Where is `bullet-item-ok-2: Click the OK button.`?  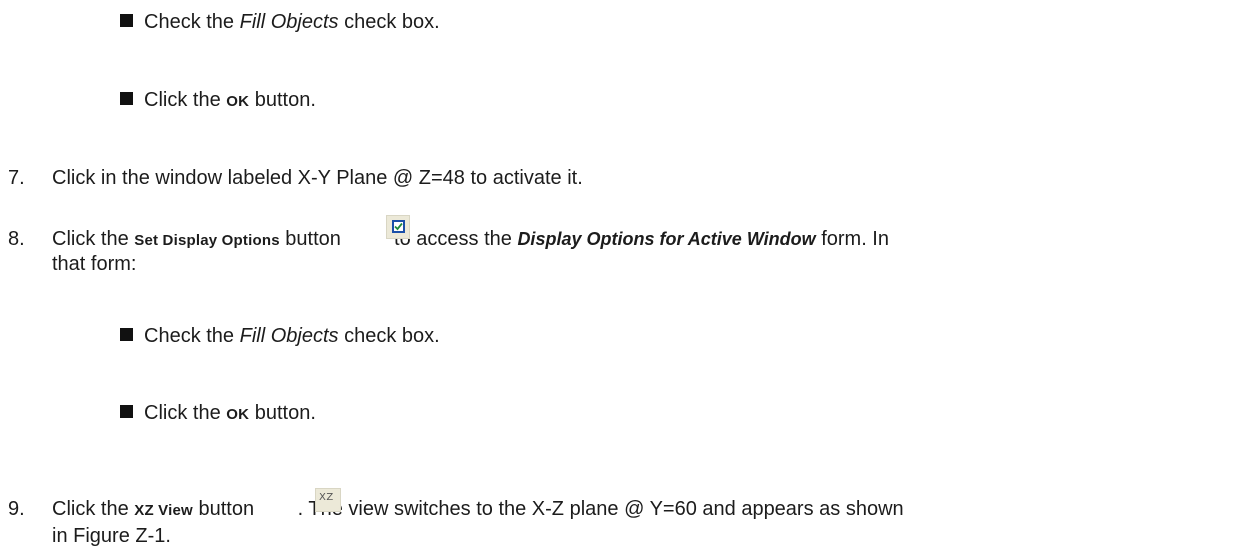
bullet-item-ok-2: Click the OK button. is located at coordinates (218, 414).